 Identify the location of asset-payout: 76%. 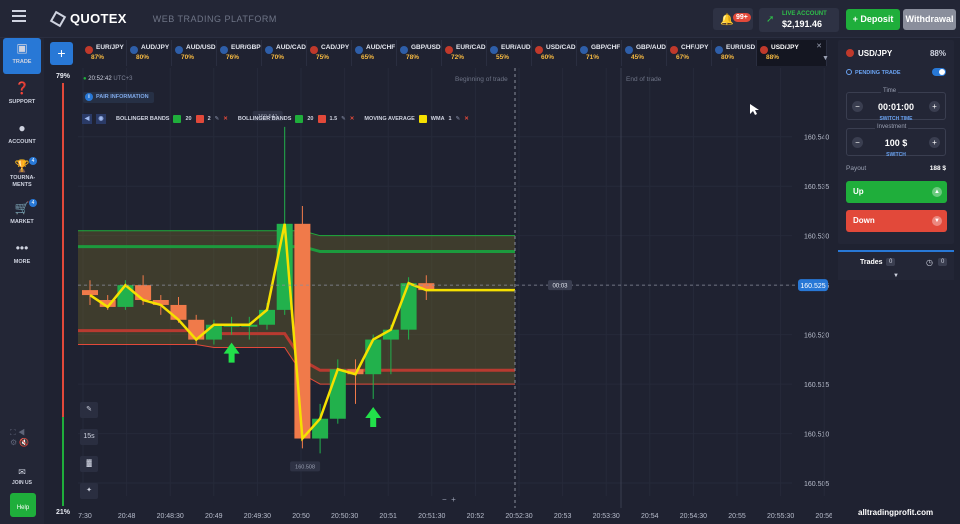
(233, 57).